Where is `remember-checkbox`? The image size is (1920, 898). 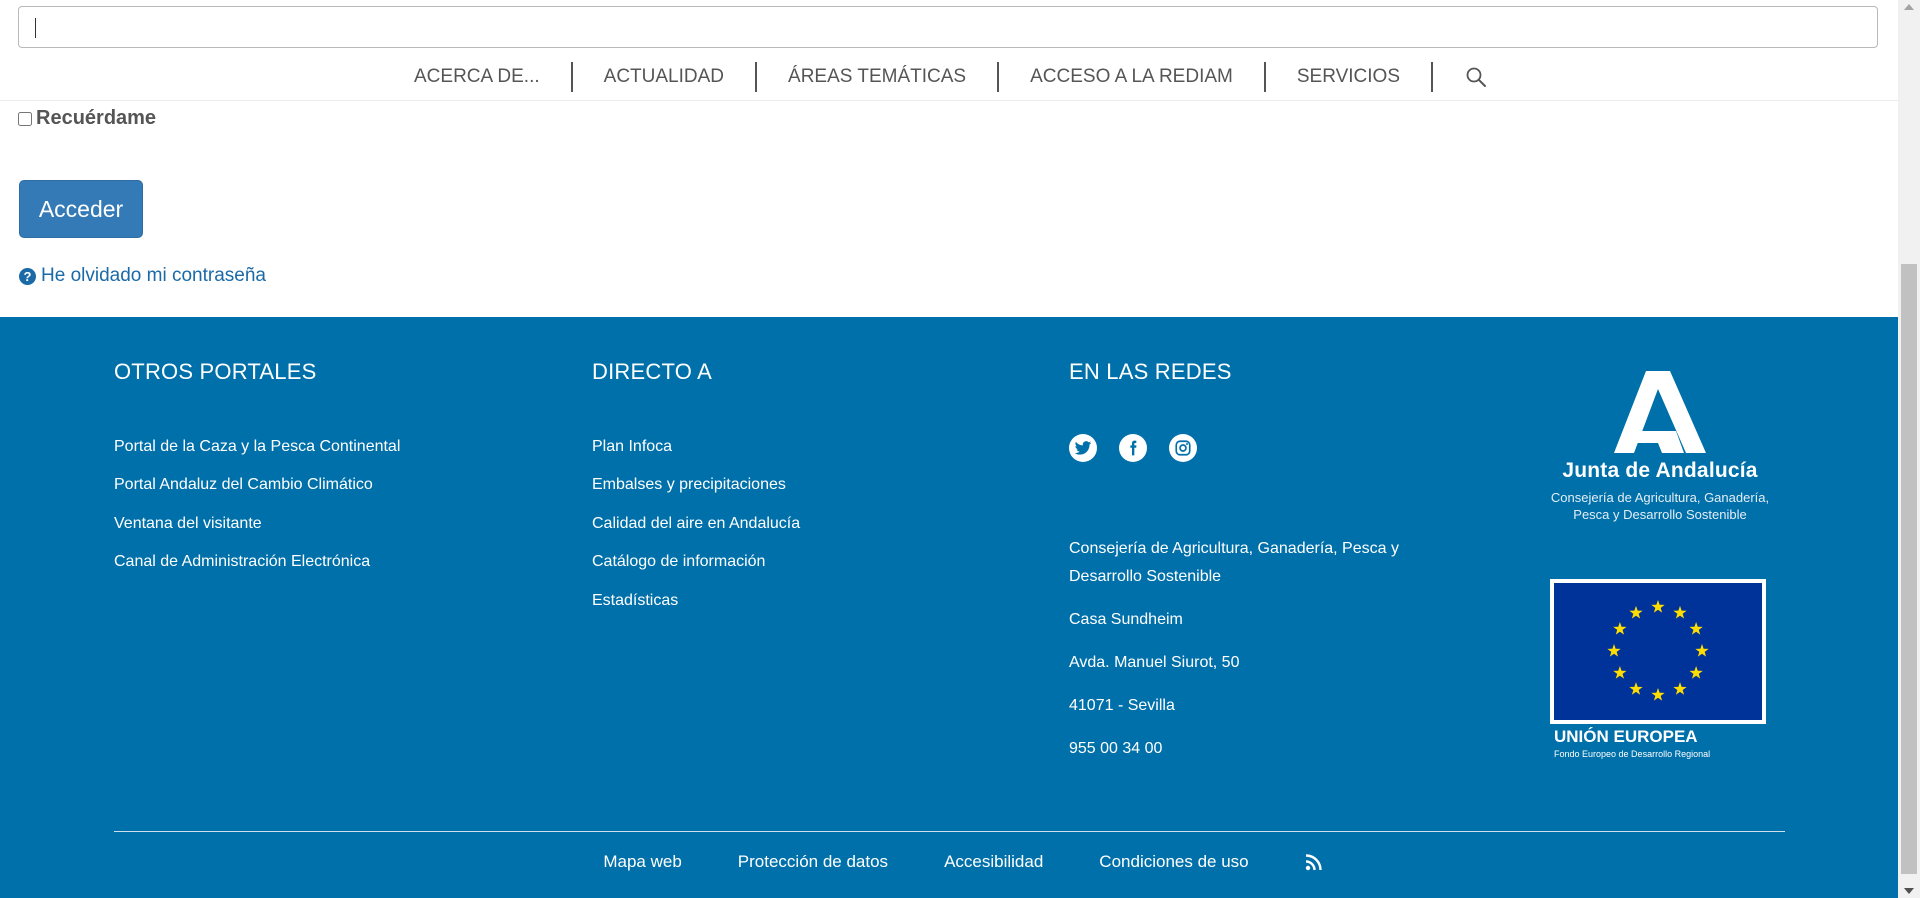 remember-checkbox is located at coordinates (25, 118).